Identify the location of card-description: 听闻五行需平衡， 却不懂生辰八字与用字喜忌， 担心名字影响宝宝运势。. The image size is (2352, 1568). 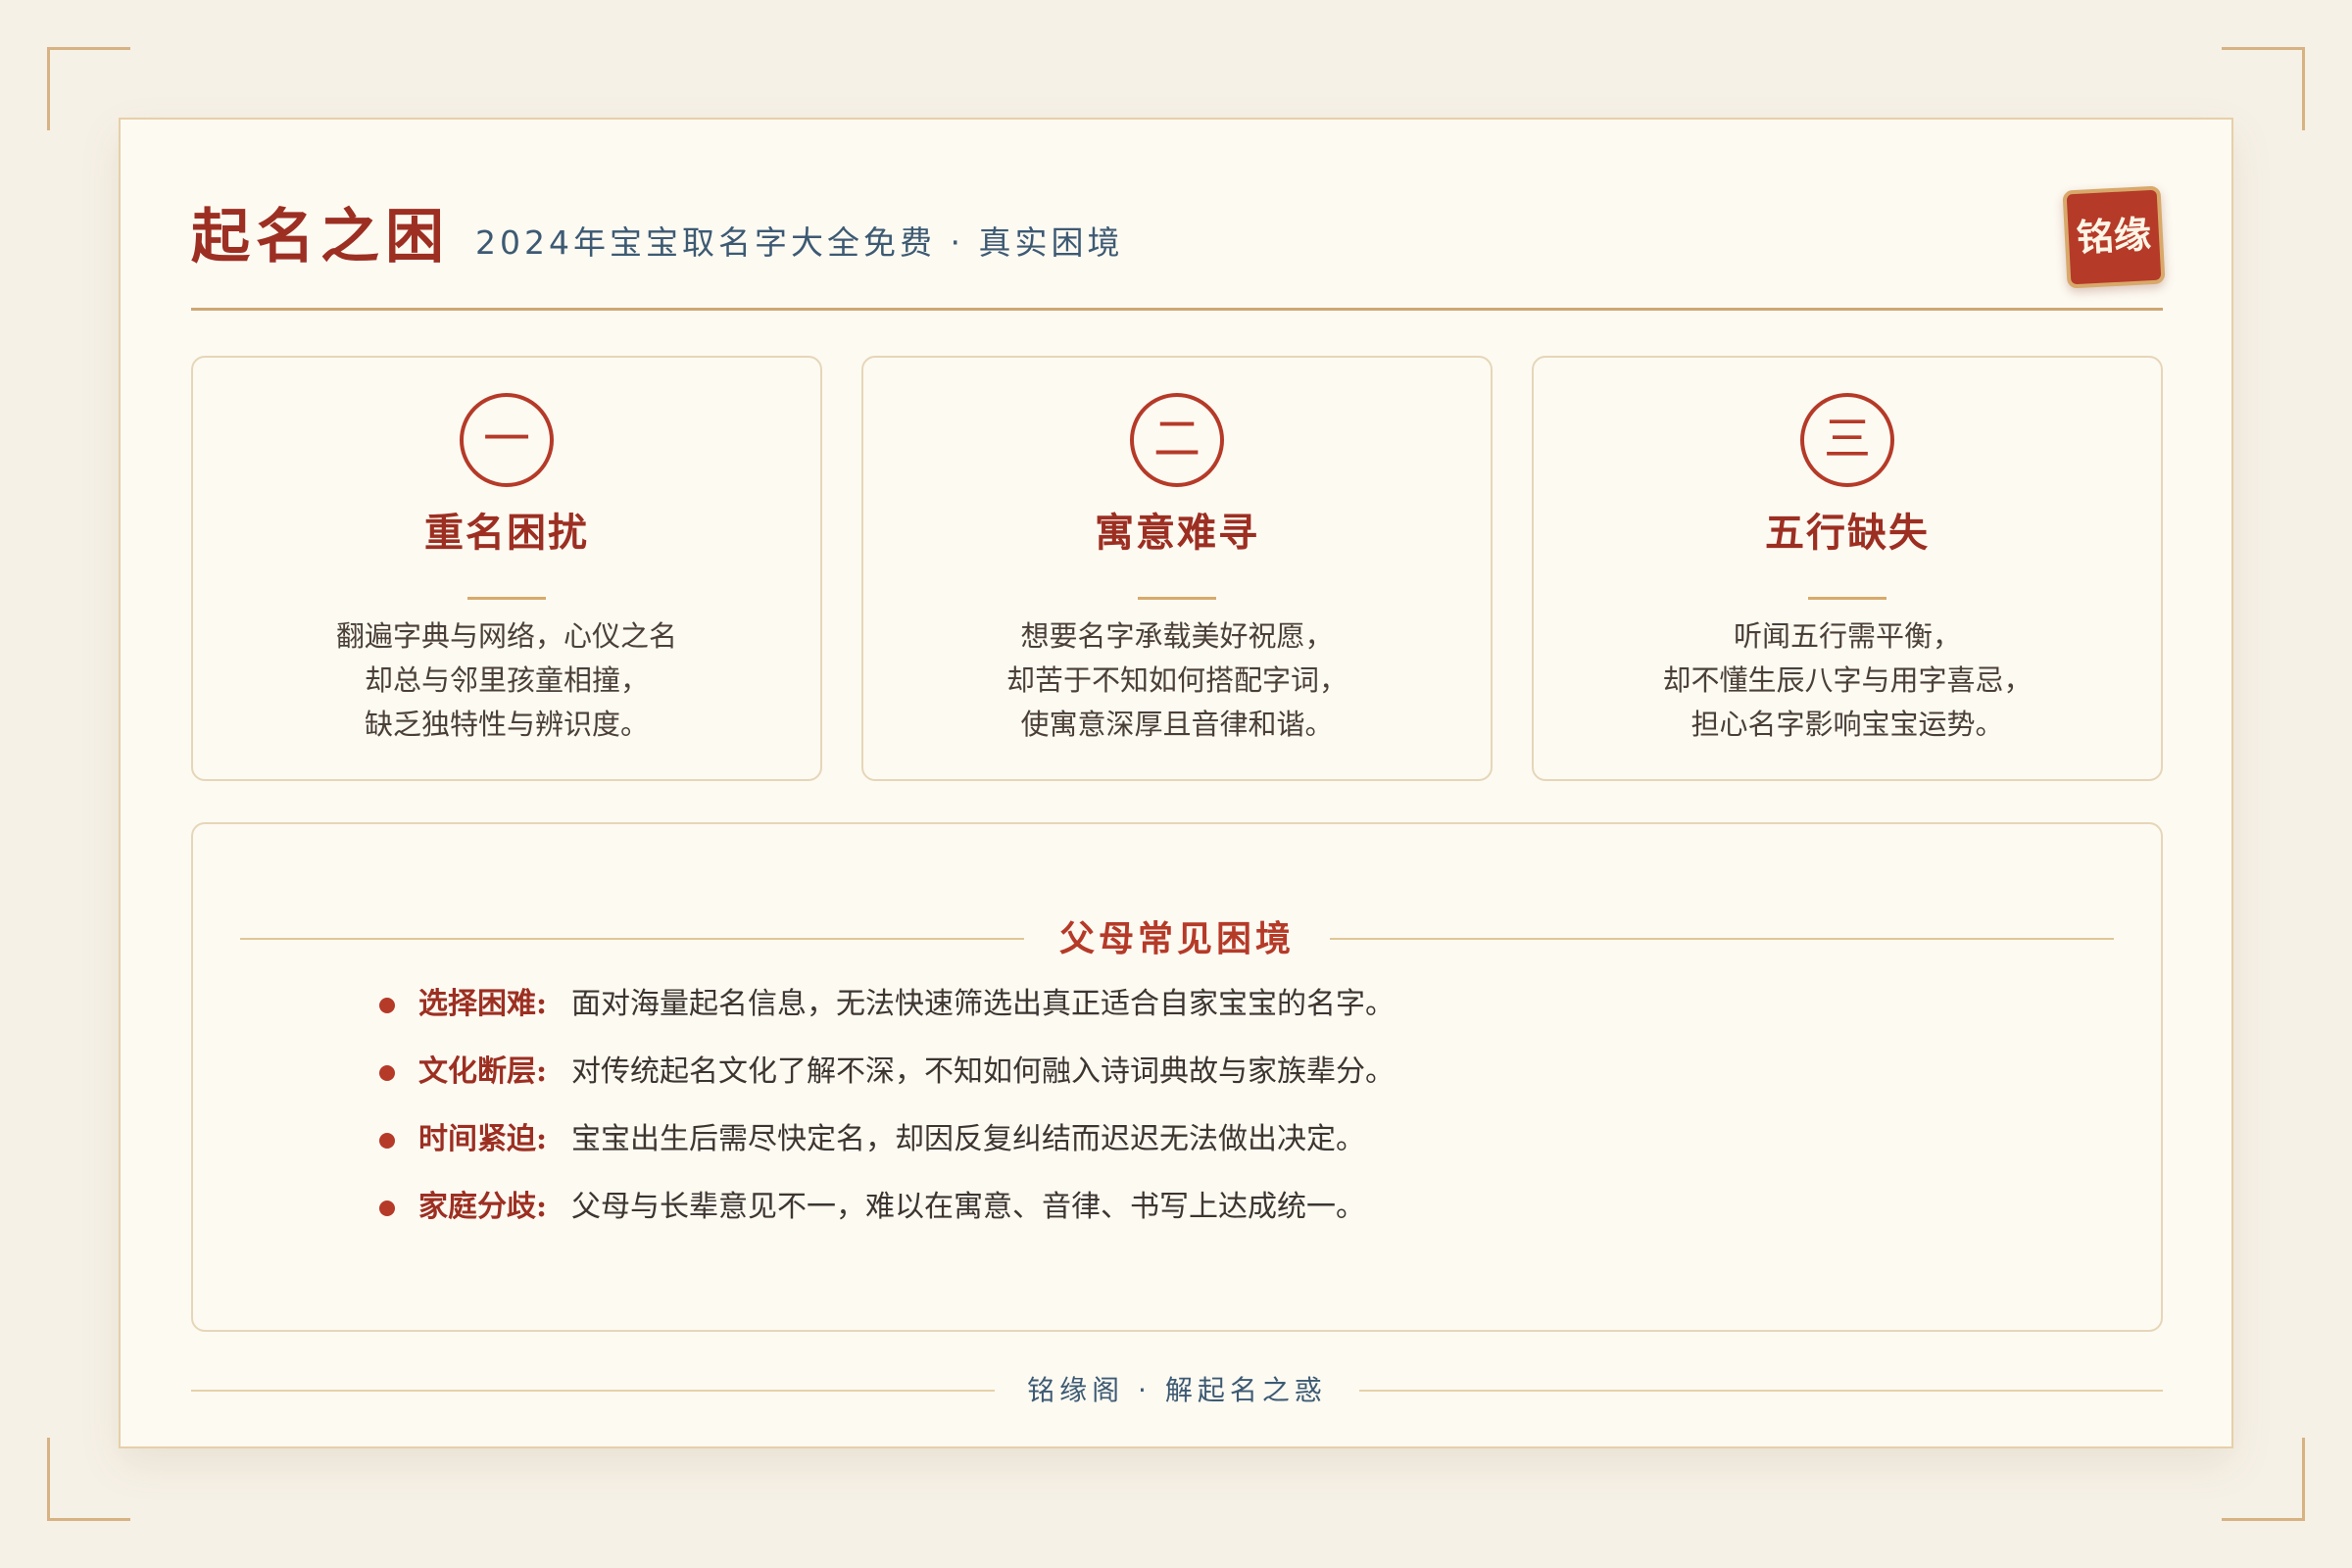
(1847, 680).